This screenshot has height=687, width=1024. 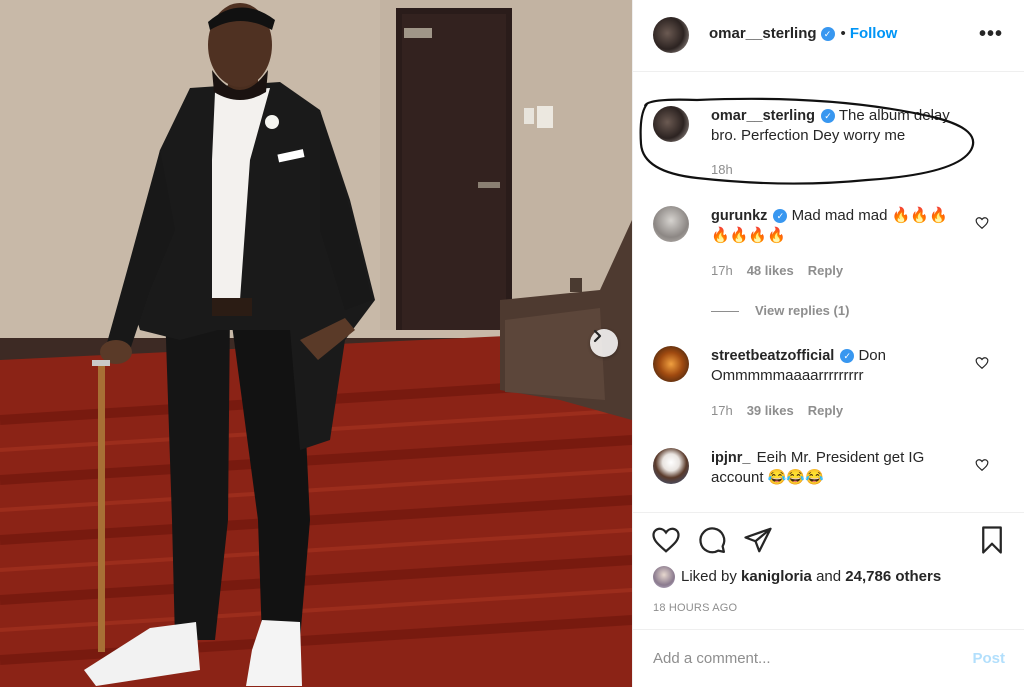 What do you see at coordinates (730, 458) in the screenshot?
I see `comment-username: ipjnr_` at bounding box center [730, 458].